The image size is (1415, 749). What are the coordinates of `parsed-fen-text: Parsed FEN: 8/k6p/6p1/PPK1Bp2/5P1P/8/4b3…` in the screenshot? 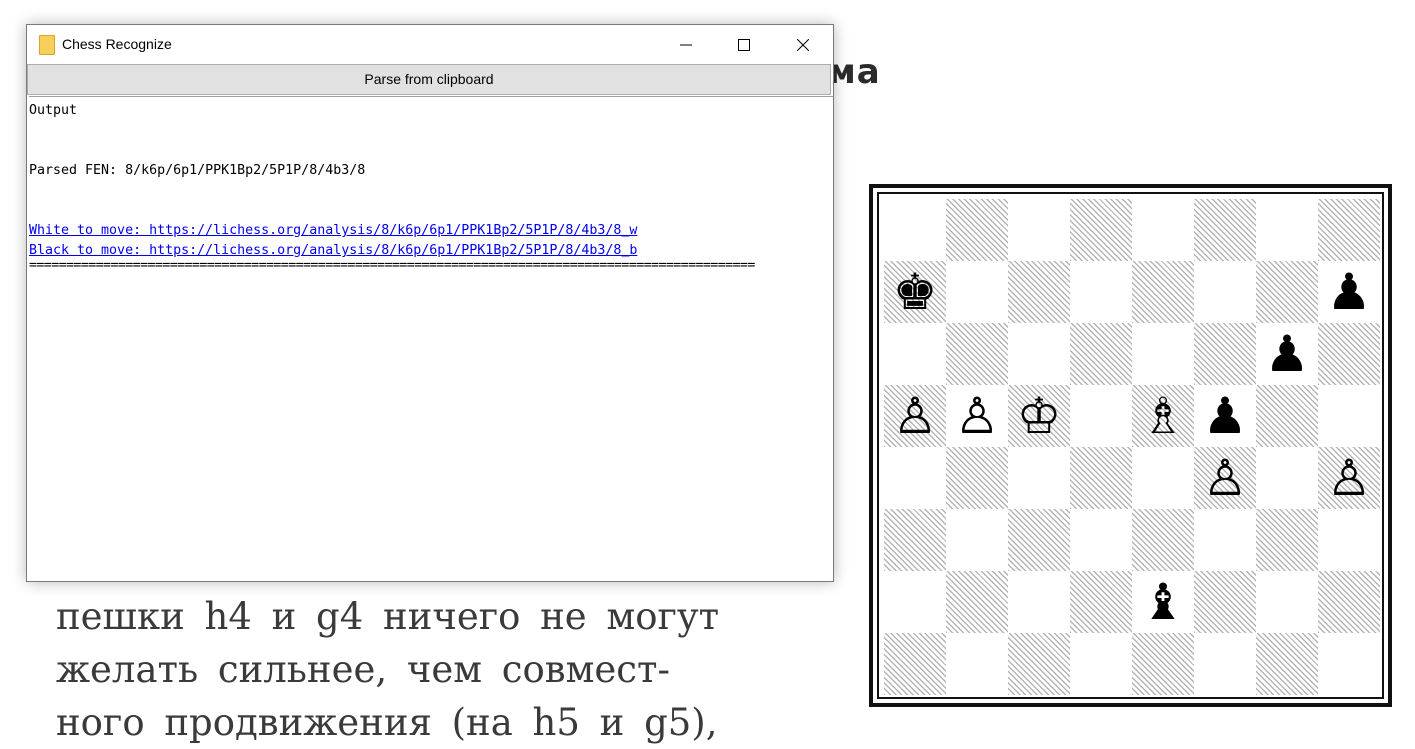 It's located at (197, 170).